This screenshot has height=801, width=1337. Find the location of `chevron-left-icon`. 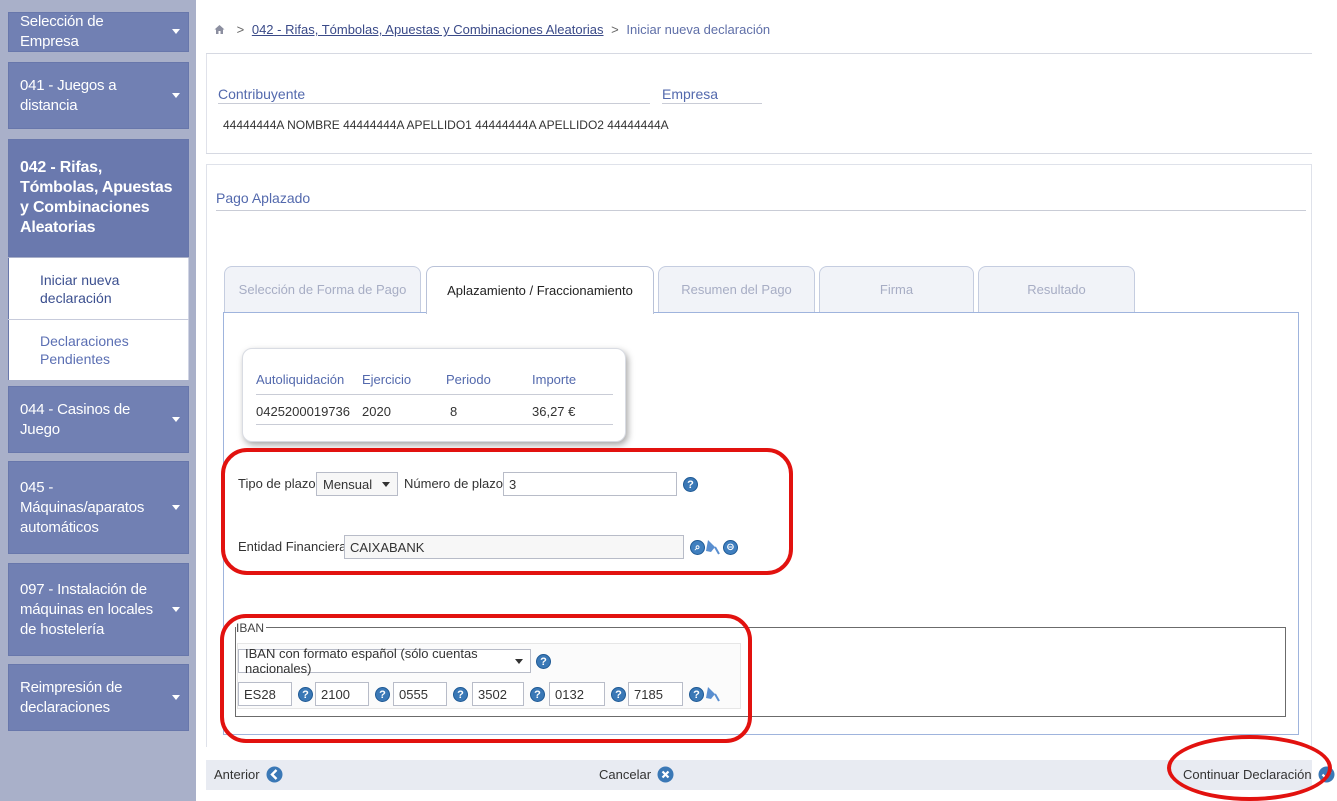

chevron-left-icon is located at coordinates (274, 774).